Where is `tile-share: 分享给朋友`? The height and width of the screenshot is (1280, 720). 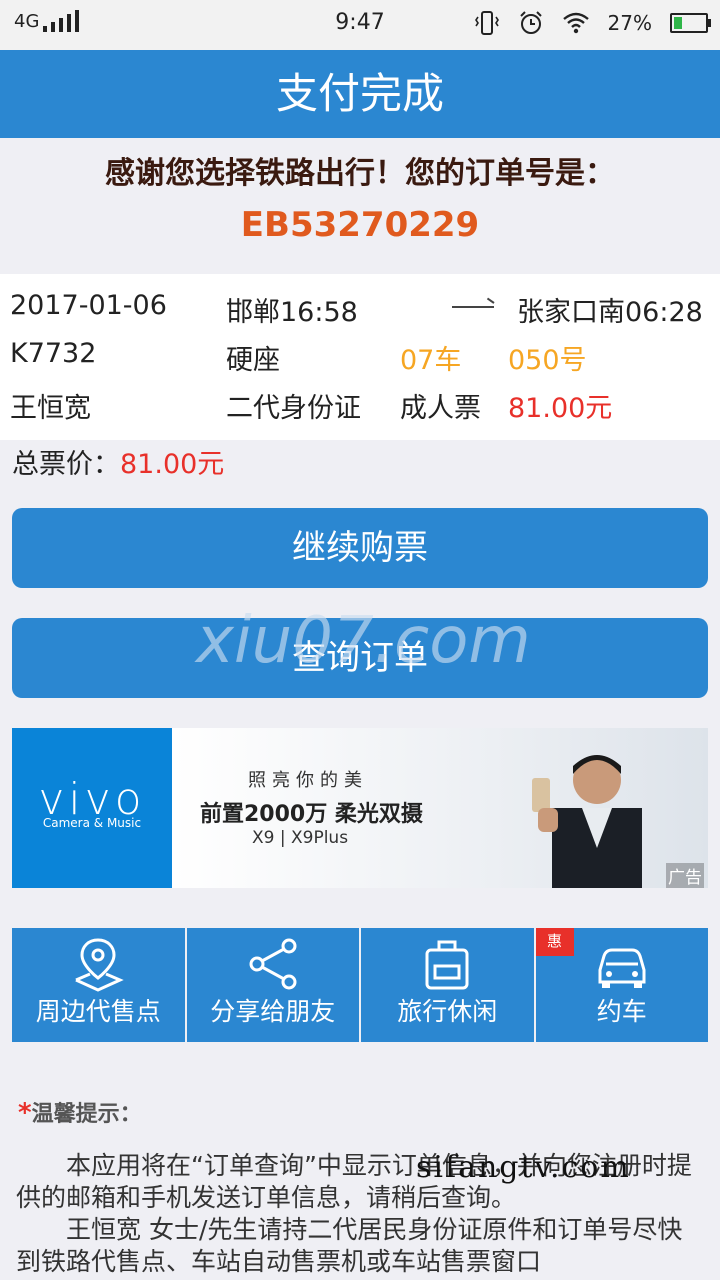 tile-share: 分享给朋友 is located at coordinates (272, 985).